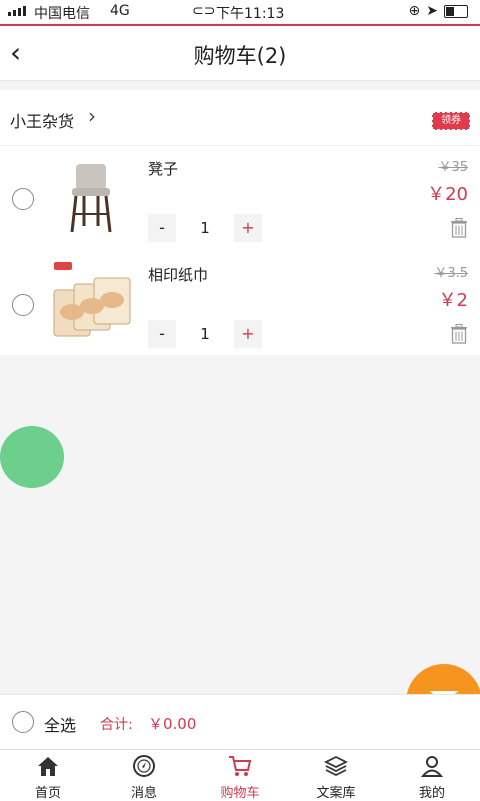 The height and width of the screenshot is (801, 480). I want to click on coupon-badge: 领券, so click(451, 121).